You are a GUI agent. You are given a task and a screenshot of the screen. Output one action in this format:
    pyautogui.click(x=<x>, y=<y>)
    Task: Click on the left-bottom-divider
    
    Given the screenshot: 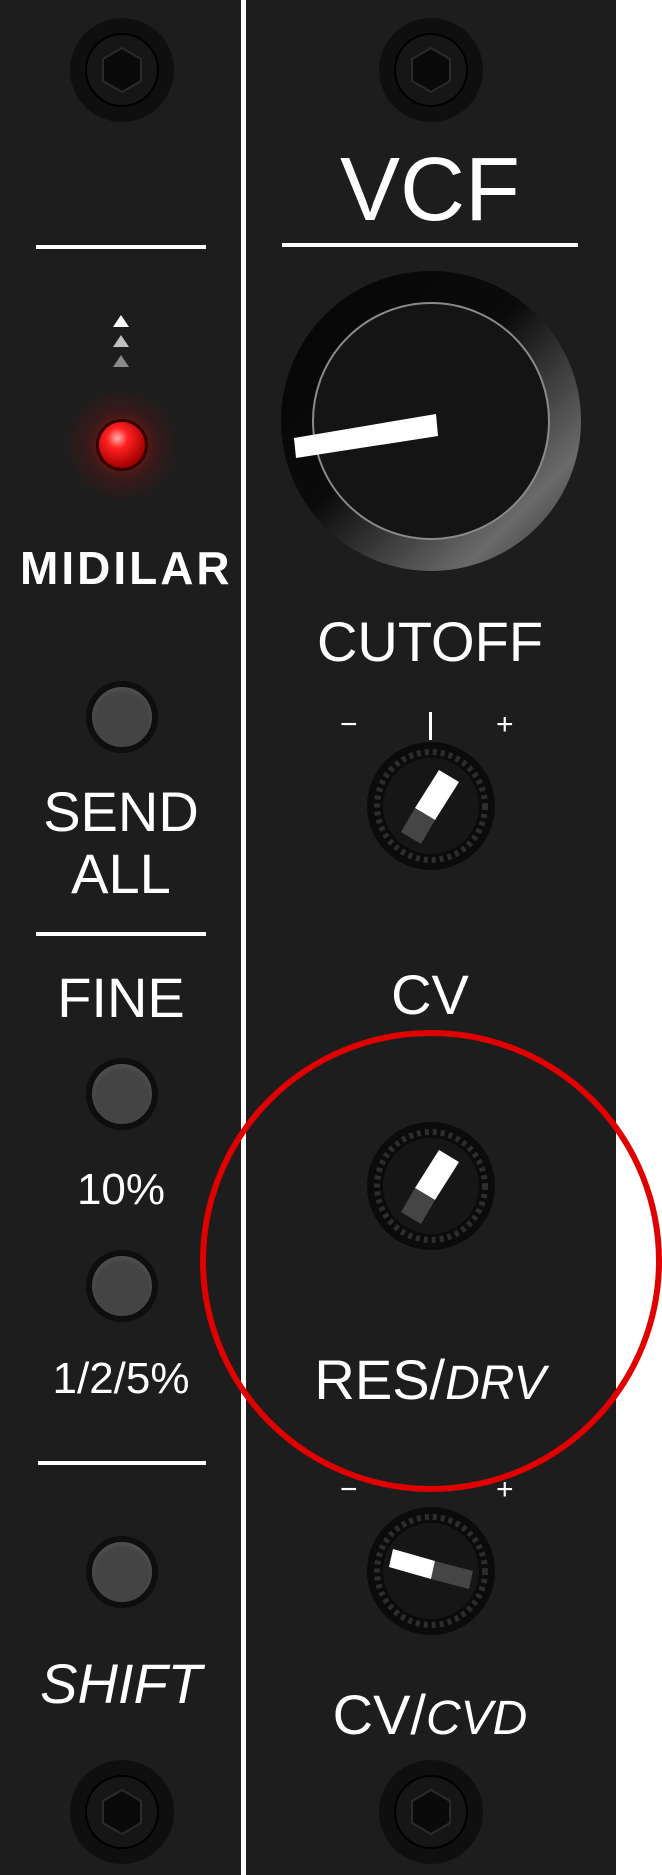 What is the action you would take?
    pyautogui.click(x=122, y=1463)
    